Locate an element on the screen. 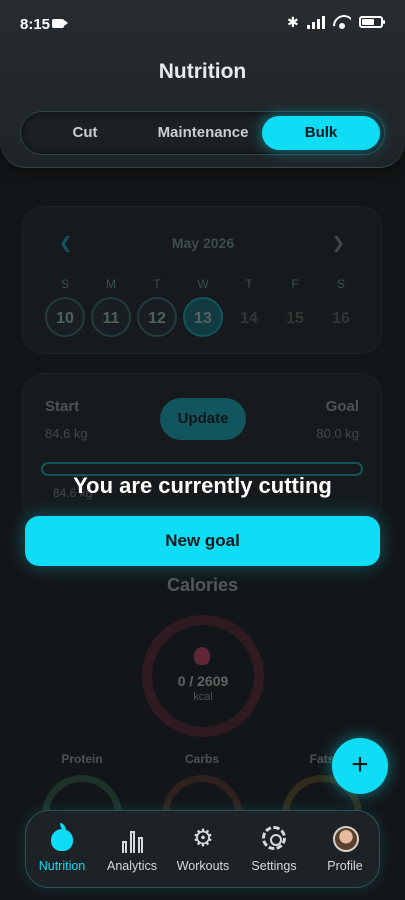 This screenshot has height=900, width=405. nav-label: Profile is located at coordinates (345, 866).